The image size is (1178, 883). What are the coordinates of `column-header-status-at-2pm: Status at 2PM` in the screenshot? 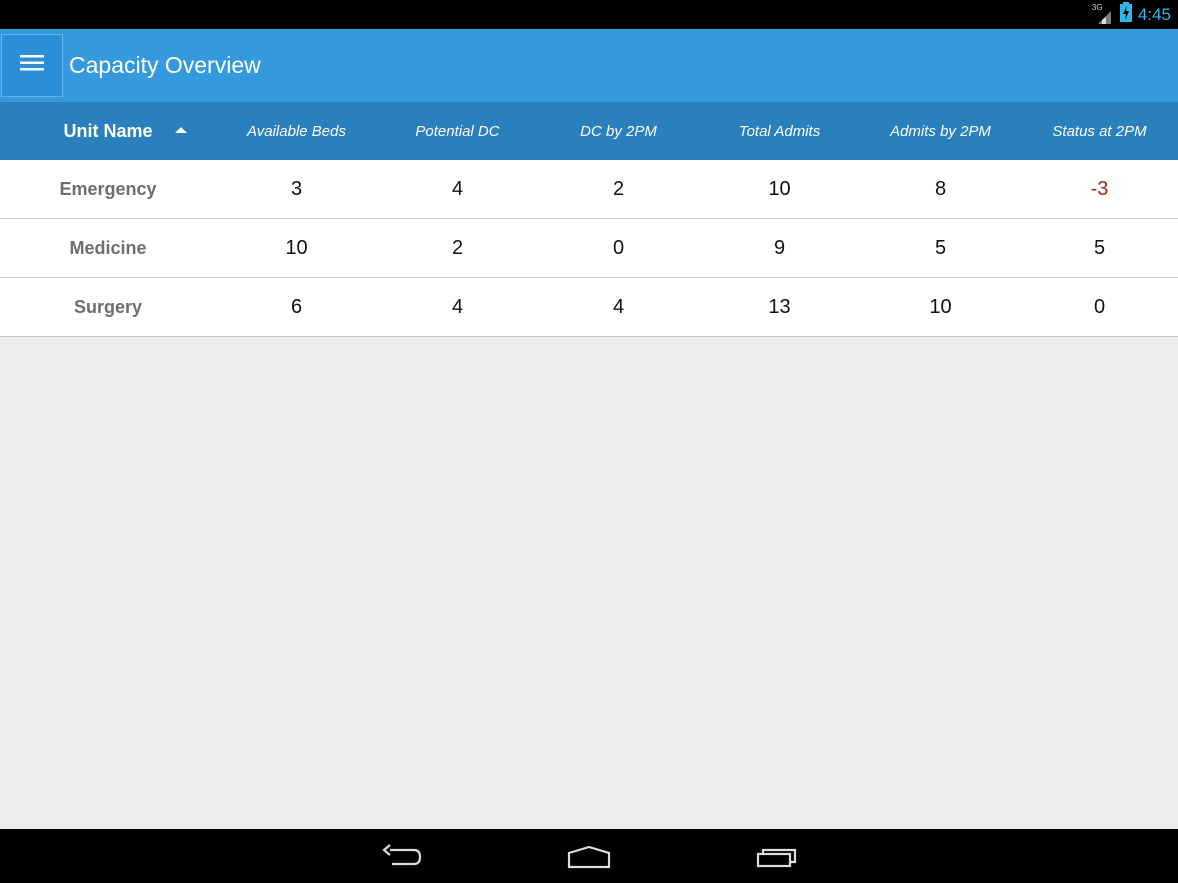 It's located at (1099, 131).